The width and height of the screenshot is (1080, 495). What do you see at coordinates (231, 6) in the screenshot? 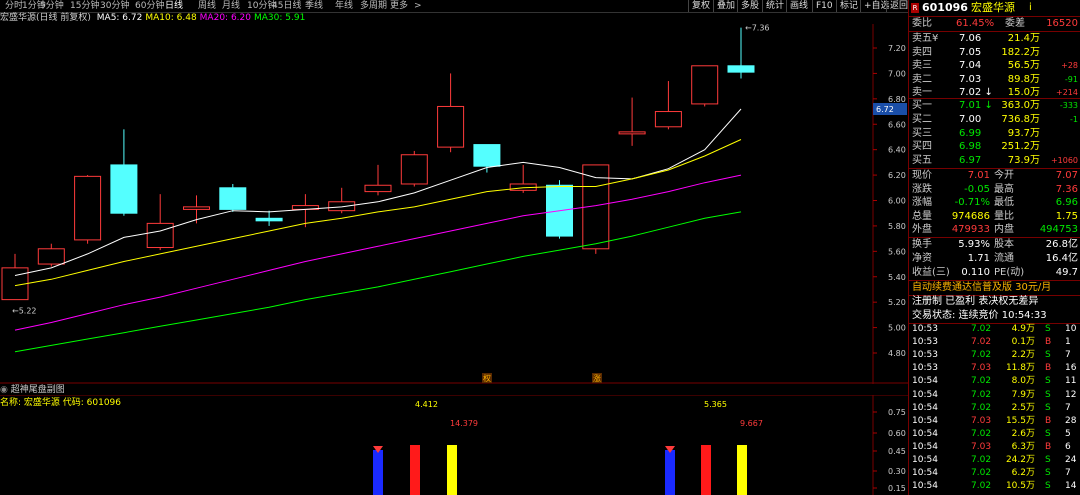
I see `period-tab: 月线` at bounding box center [231, 6].